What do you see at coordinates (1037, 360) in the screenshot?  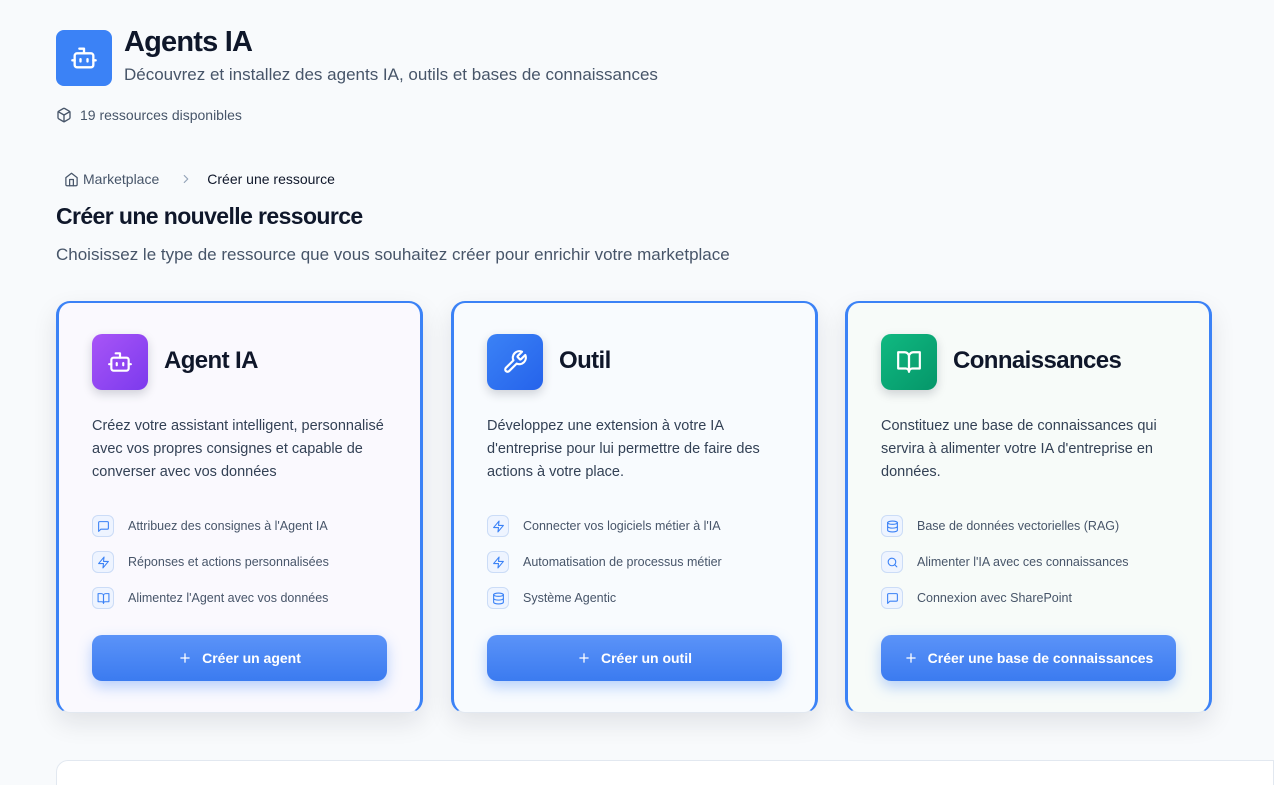 I see `card-title: Connaissances` at bounding box center [1037, 360].